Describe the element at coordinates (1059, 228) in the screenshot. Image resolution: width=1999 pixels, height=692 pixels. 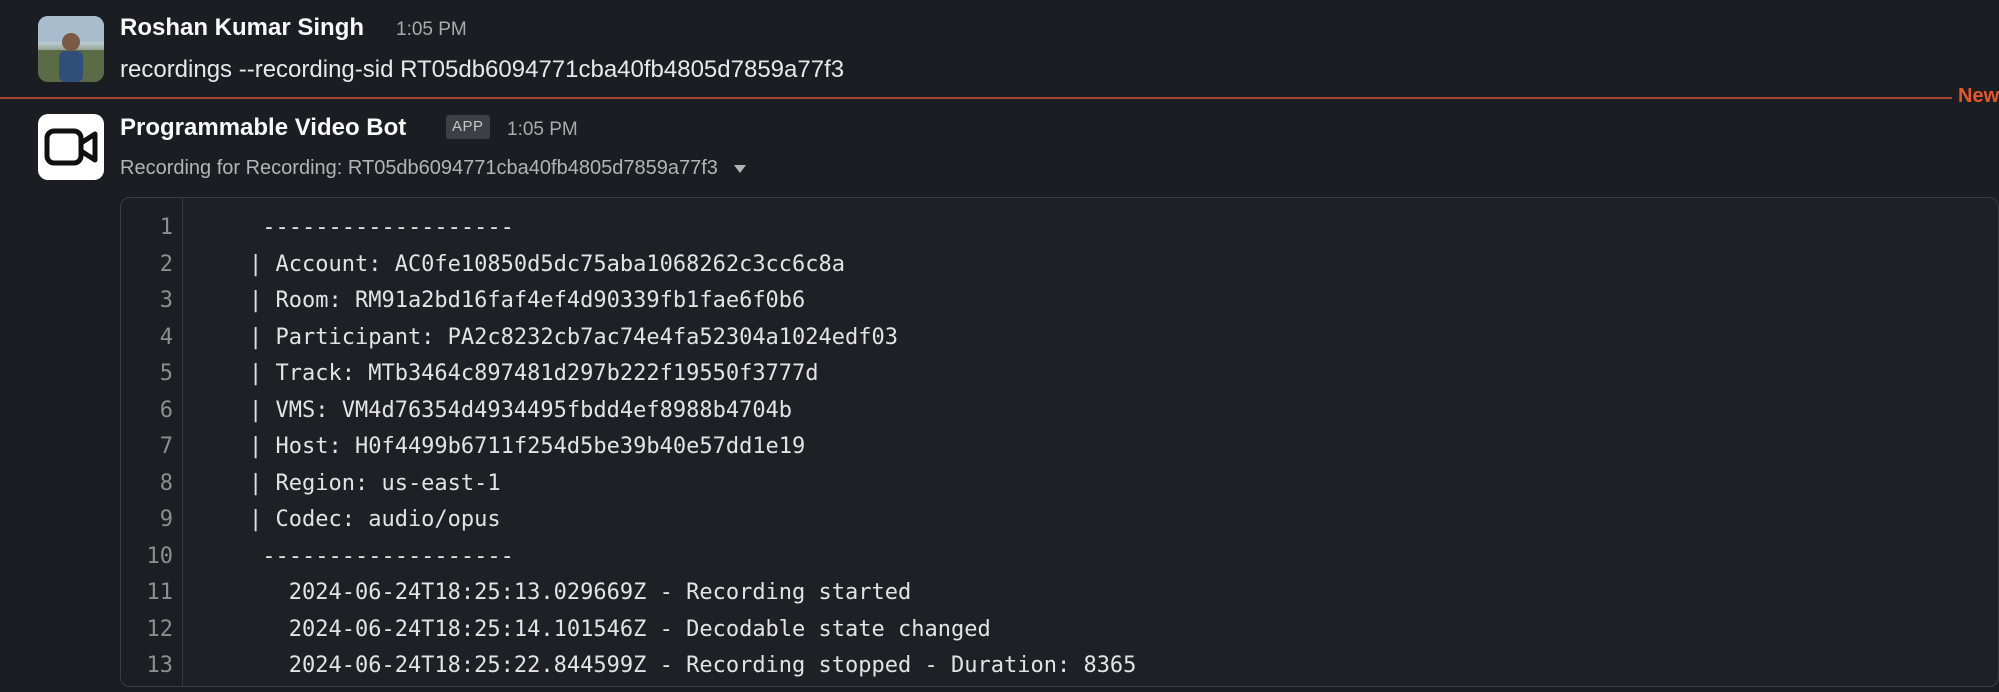
I see `code-line: 1 -------------------` at that location.